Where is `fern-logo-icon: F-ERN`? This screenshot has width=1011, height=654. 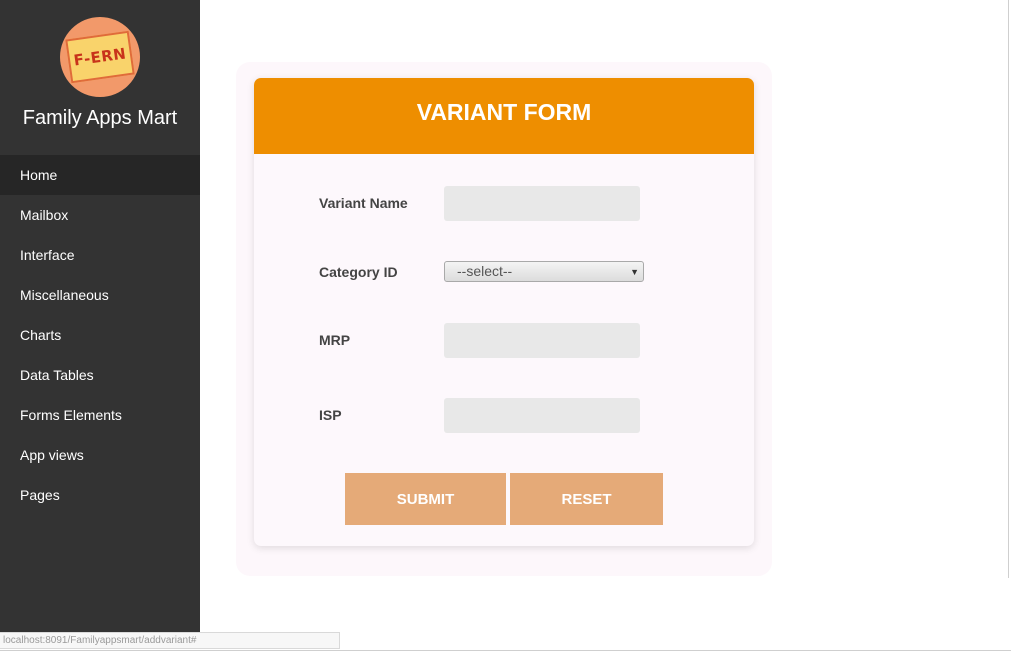
fern-logo-icon: F-ERN is located at coordinates (100, 57).